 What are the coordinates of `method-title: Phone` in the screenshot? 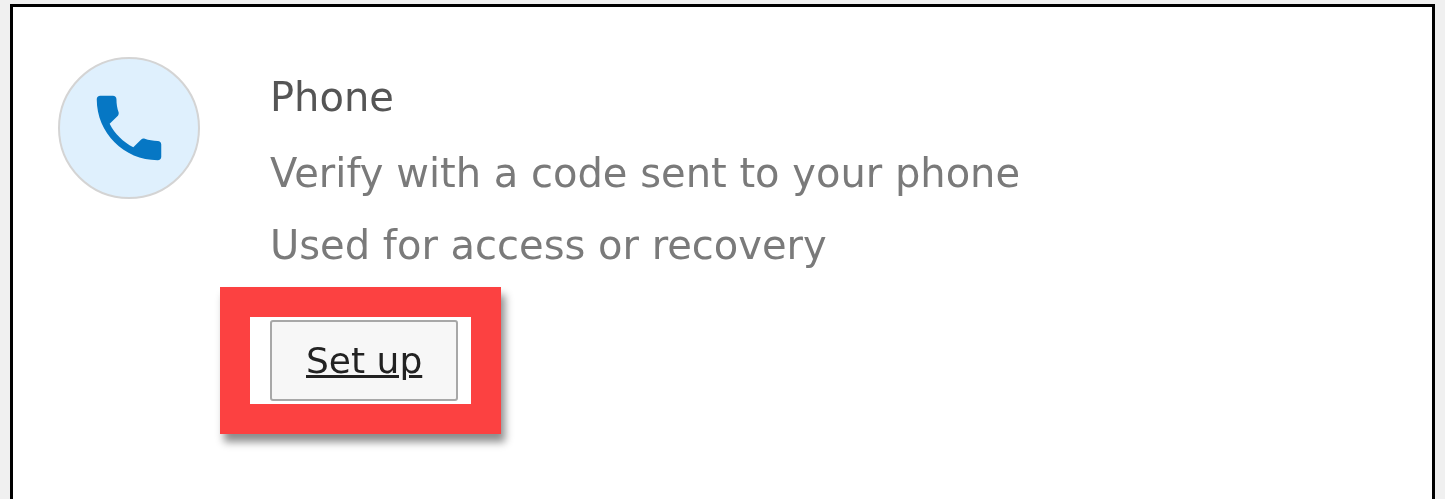 It's located at (332, 97).